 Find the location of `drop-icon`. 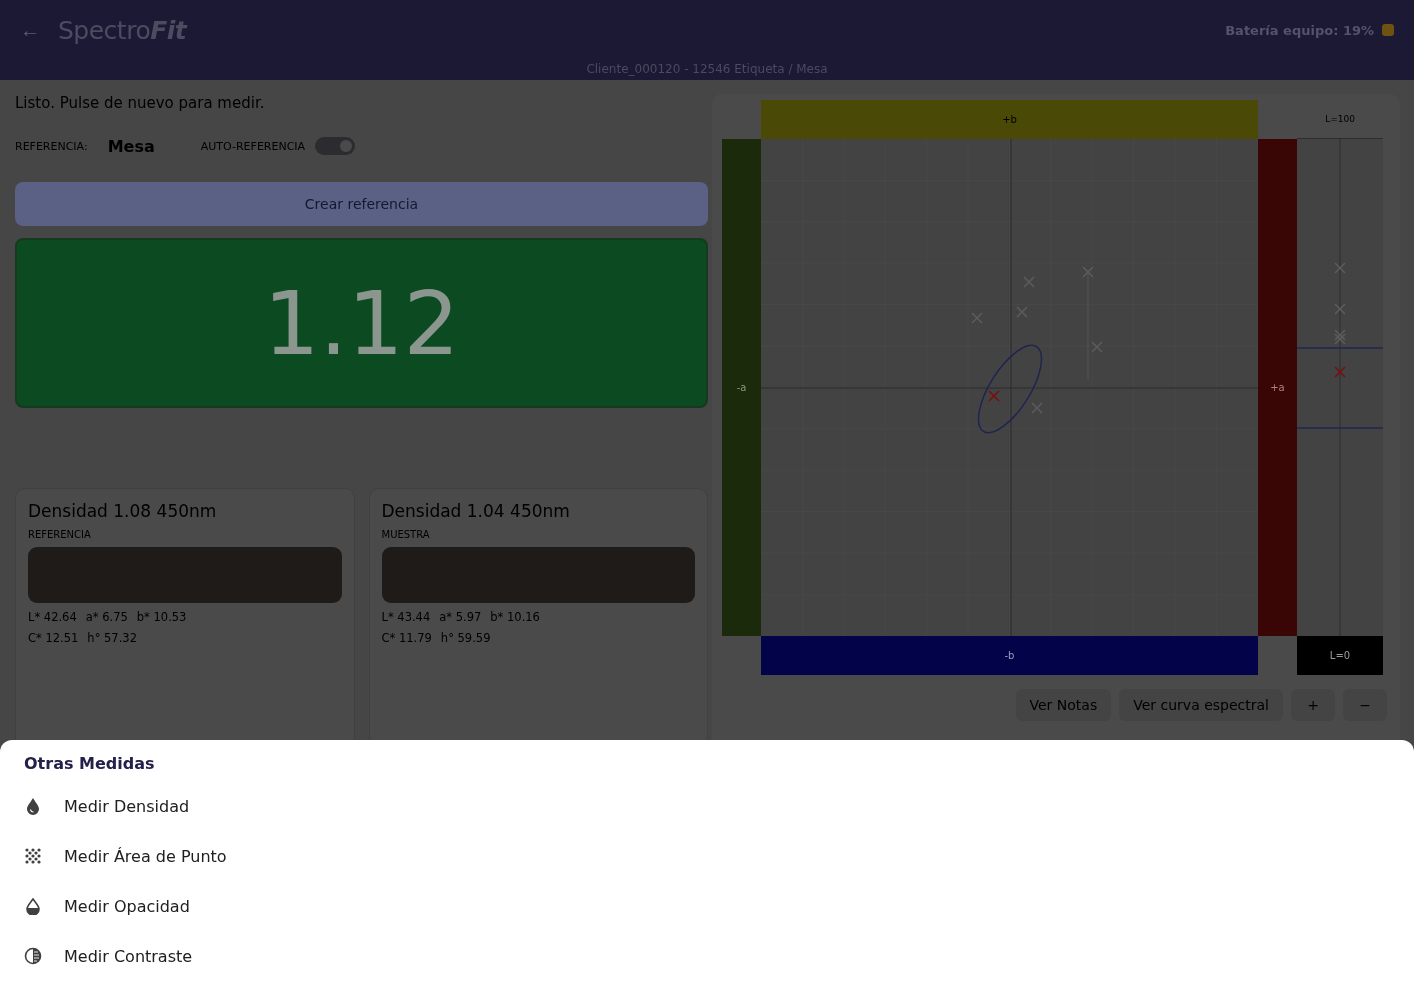

drop-icon is located at coordinates (33, 806).